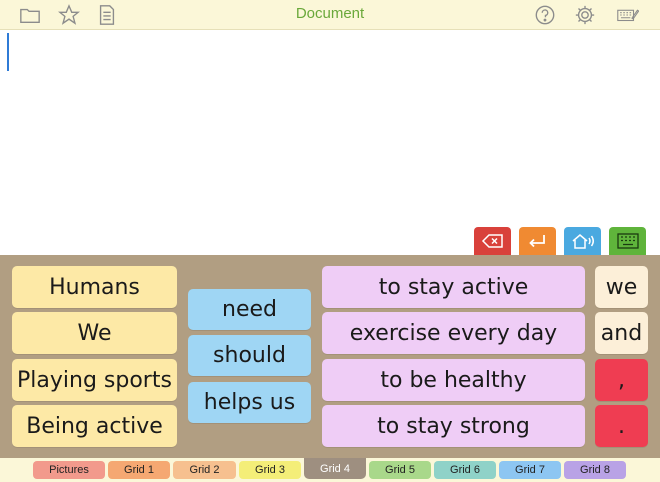  Describe the element at coordinates (621, 287) in the screenshot. I see `grid-cell-we-lower: we` at that location.